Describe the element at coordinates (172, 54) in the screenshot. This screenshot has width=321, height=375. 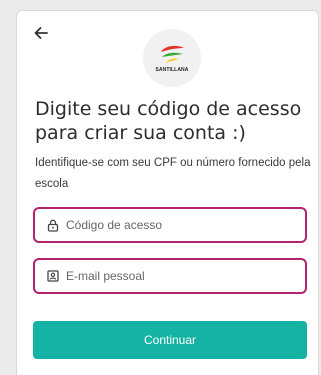
I see `logo-mark` at that location.